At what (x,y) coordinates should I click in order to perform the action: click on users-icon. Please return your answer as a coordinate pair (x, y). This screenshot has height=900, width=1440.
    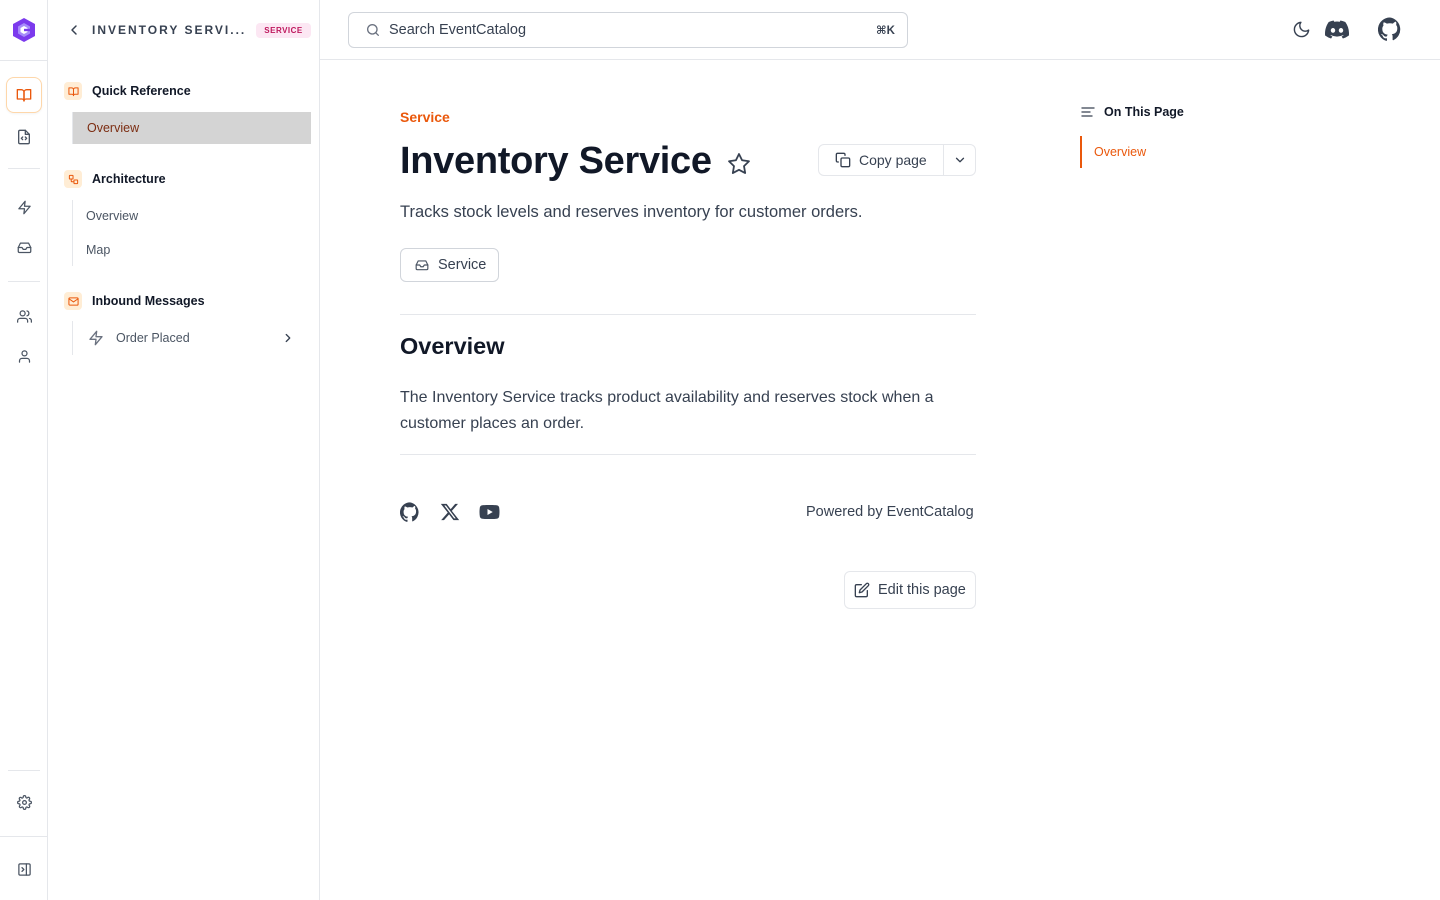
    Looking at the image, I should click on (24, 316).